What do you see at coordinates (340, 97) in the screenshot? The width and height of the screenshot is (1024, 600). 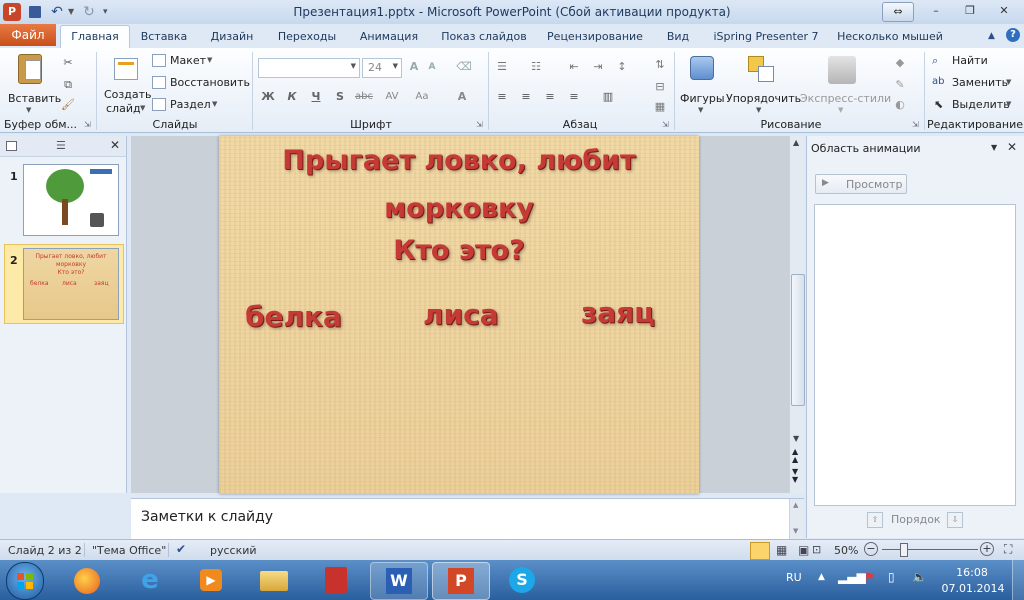 I see `shadow-button: S` at bounding box center [340, 97].